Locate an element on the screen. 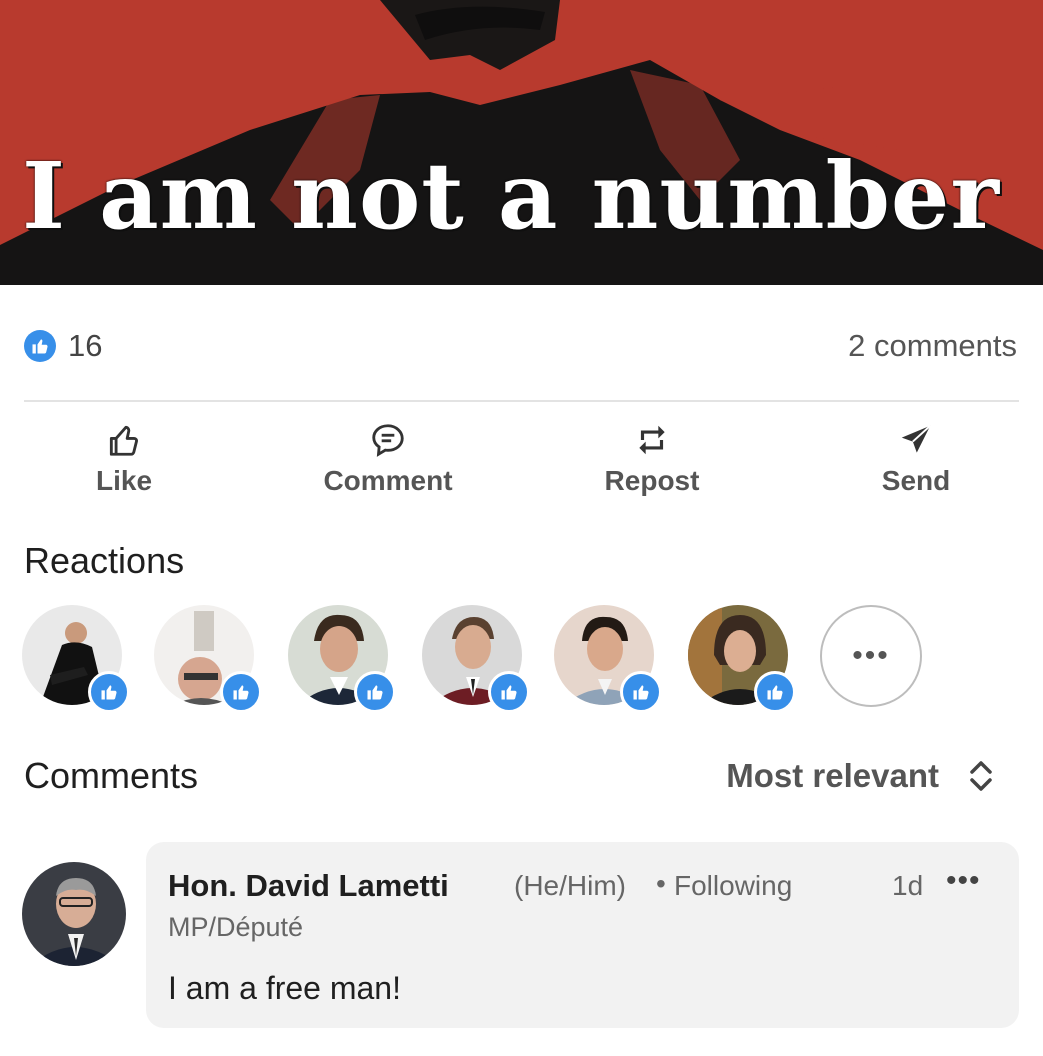 The width and height of the screenshot is (1043, 1056). thumbs-up-outline-icon is located at coordinates (123, 440).